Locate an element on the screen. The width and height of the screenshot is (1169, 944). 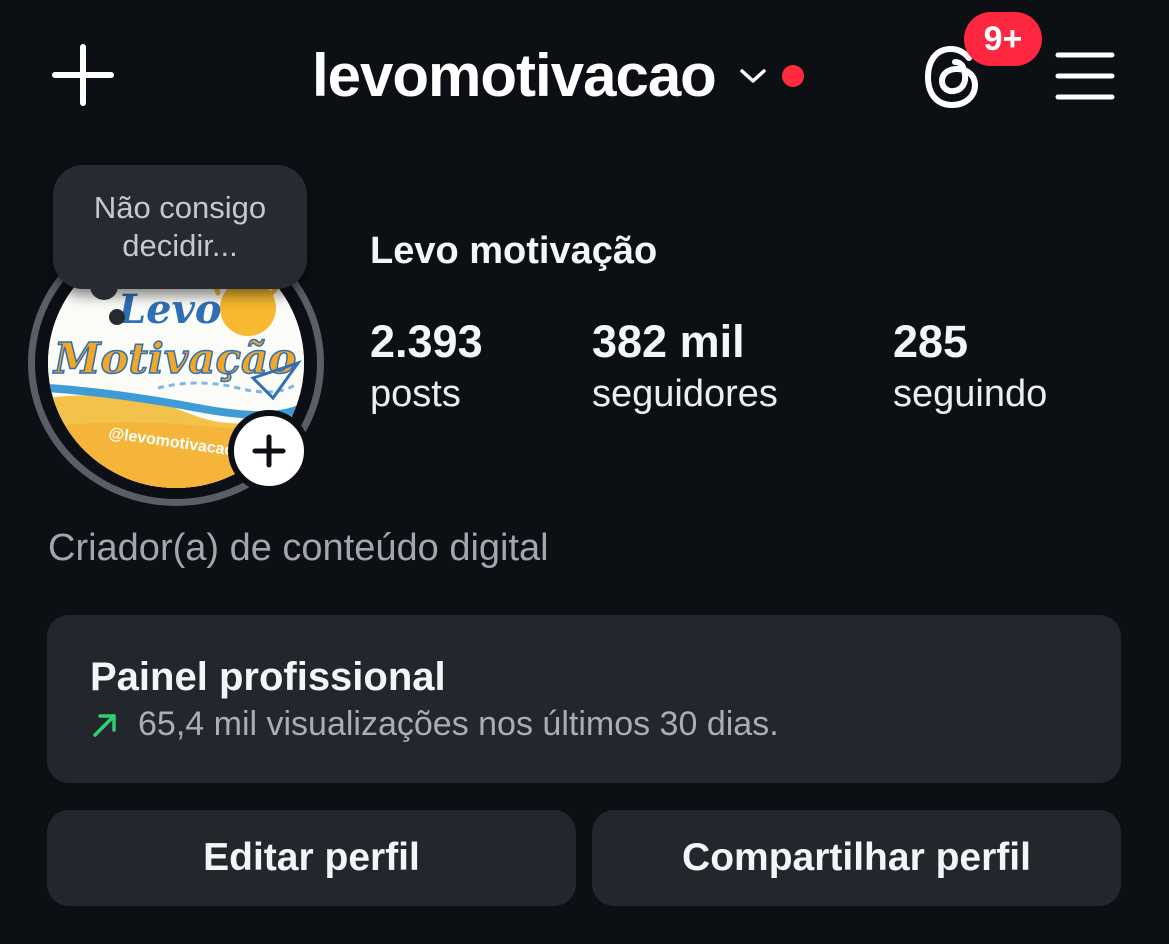
stat-followers-value: 382 mil is located at coordinates (668, 341).